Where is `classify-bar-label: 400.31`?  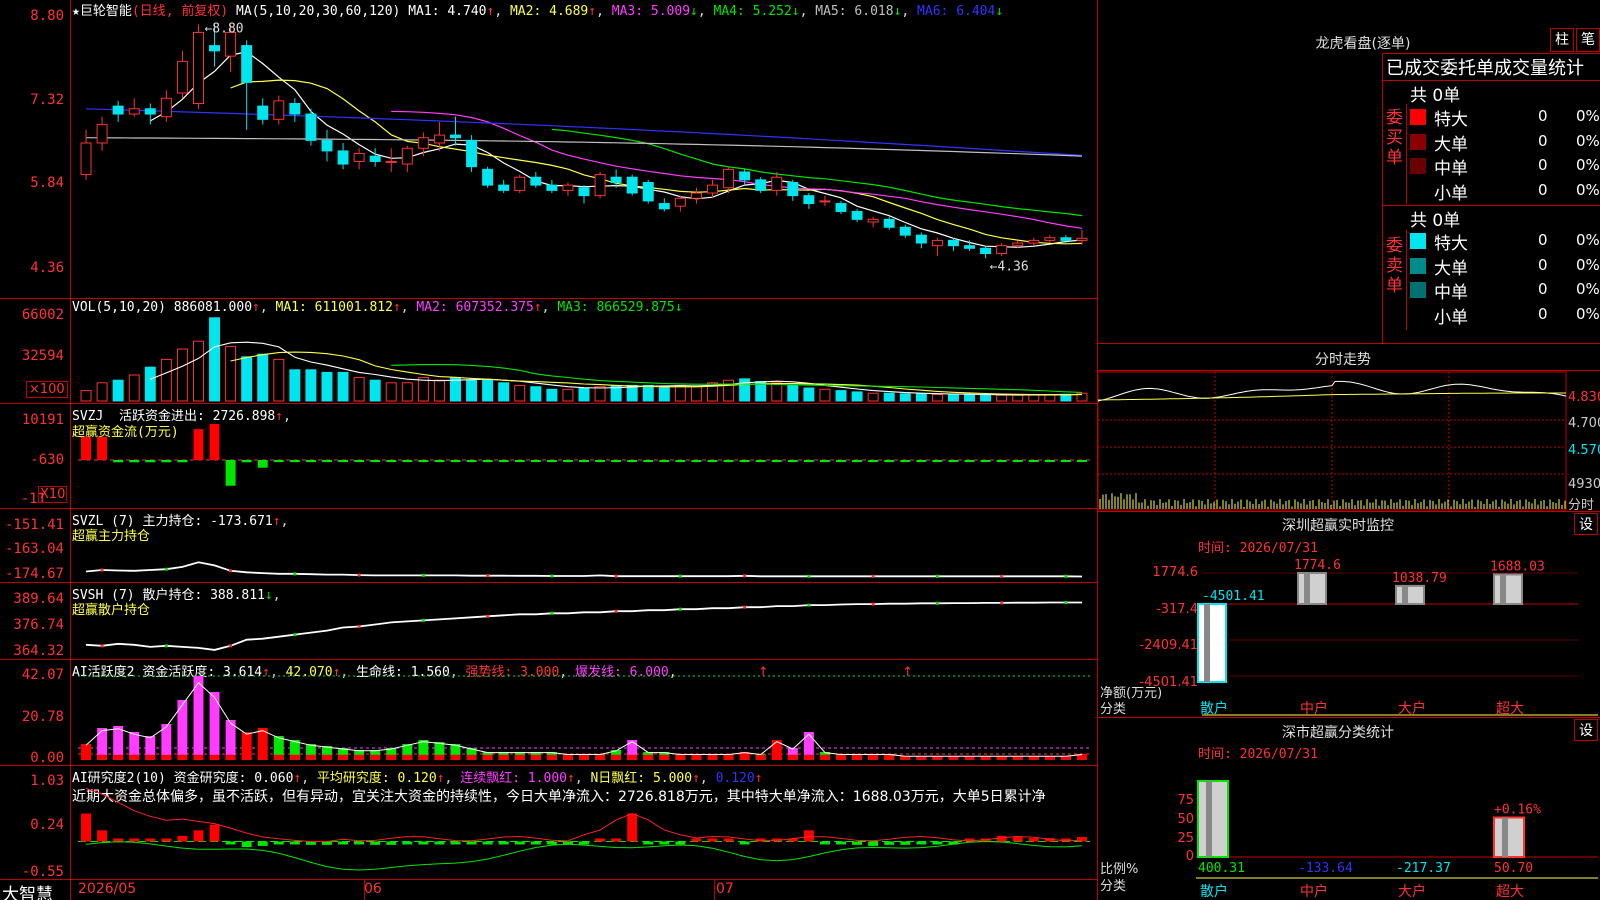 classify-bar-label: 400.31 is located at coordinates (1221, 868).